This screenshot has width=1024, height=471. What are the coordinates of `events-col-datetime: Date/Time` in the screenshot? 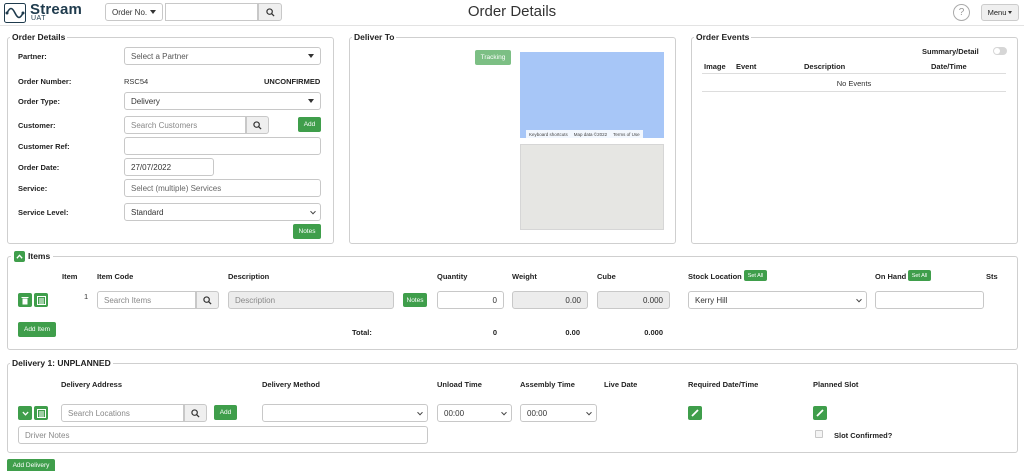 It's located at (949, 66).